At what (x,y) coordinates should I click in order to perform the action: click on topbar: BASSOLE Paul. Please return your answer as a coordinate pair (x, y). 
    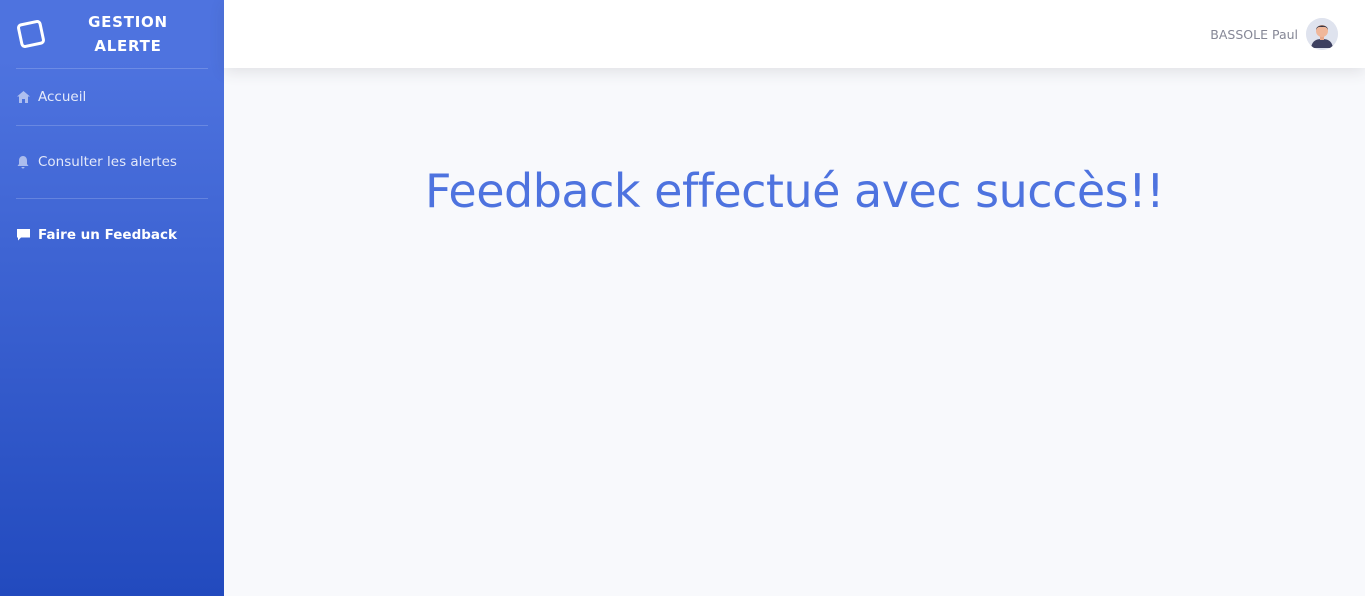
    Looking at the image, I should click on (794, 34).